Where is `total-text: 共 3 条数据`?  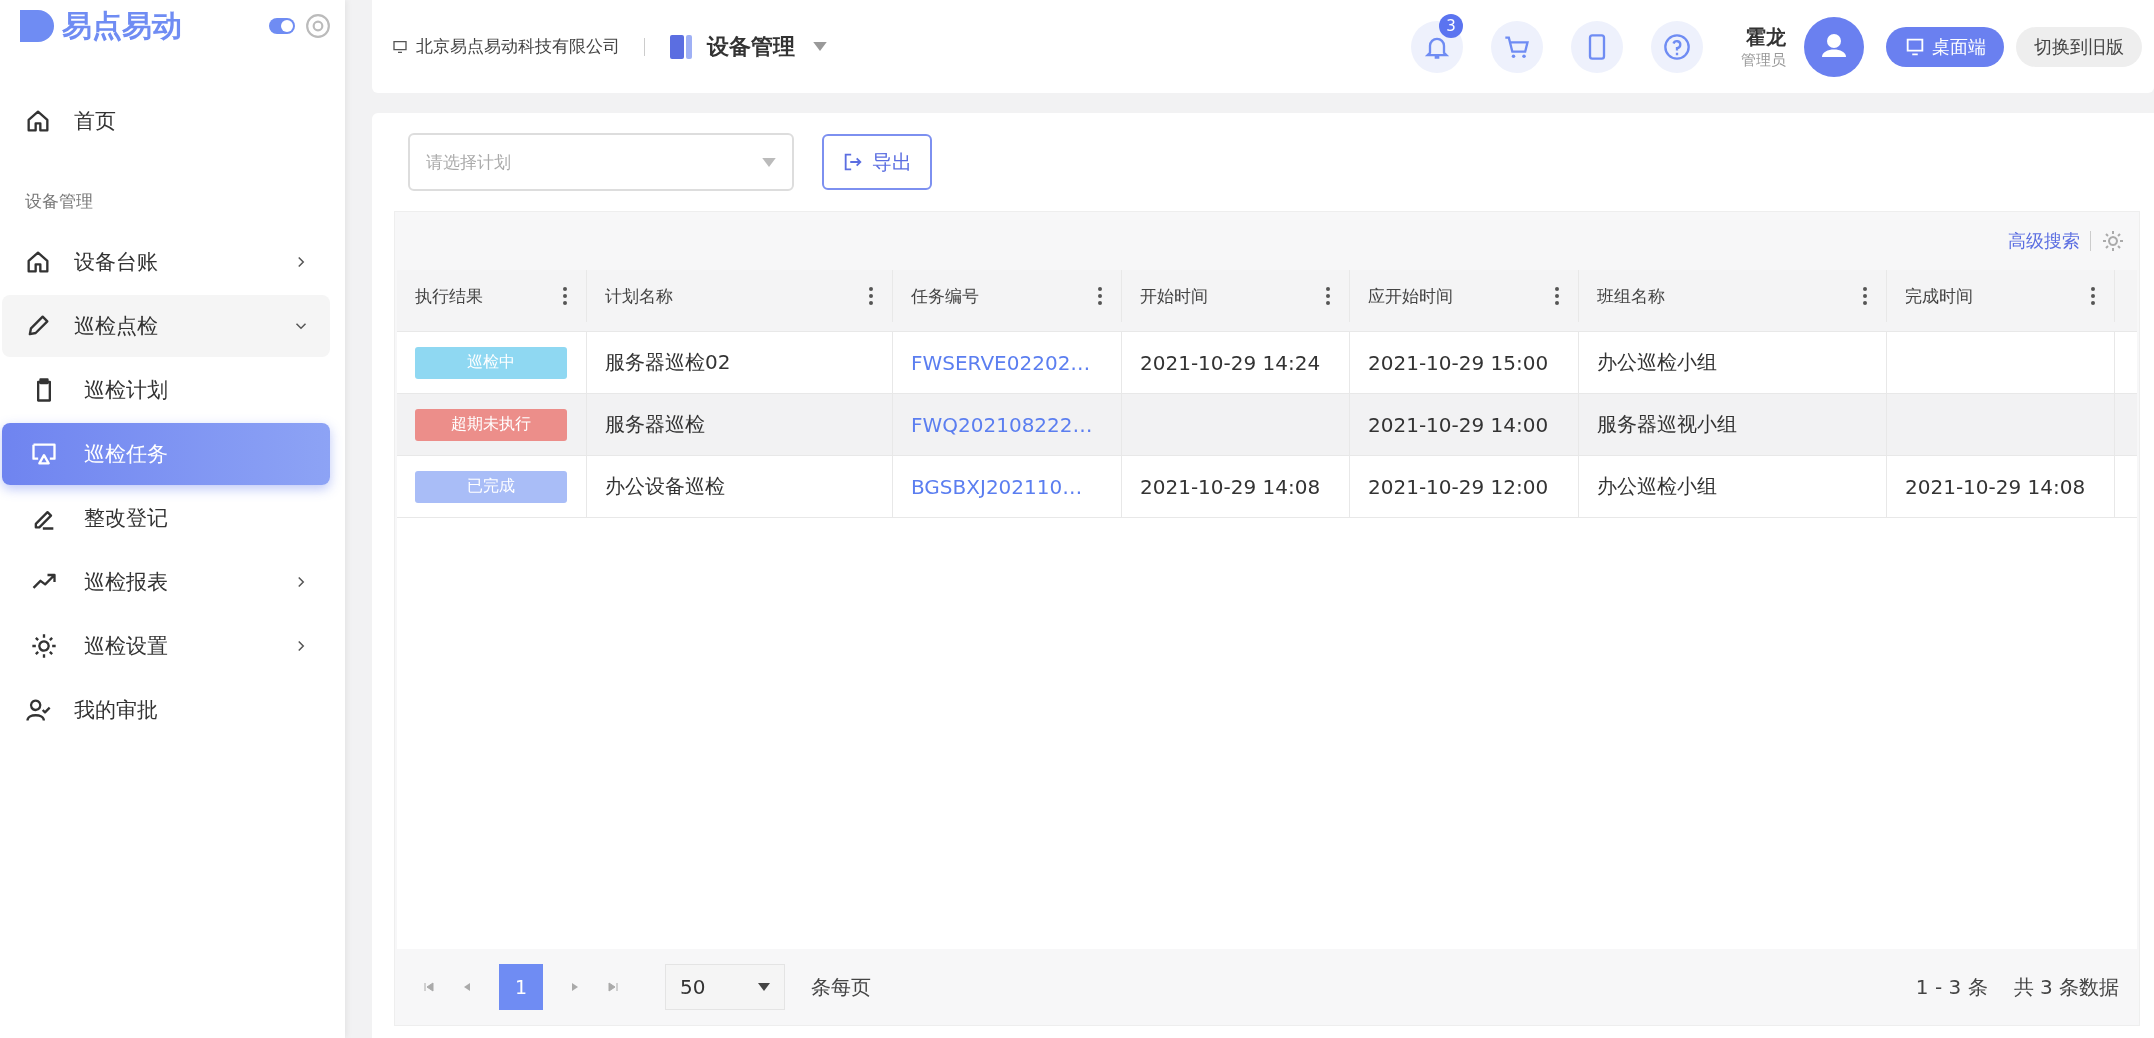
total-text: 共 3 条数据 is located at coordinates (2066, 987).